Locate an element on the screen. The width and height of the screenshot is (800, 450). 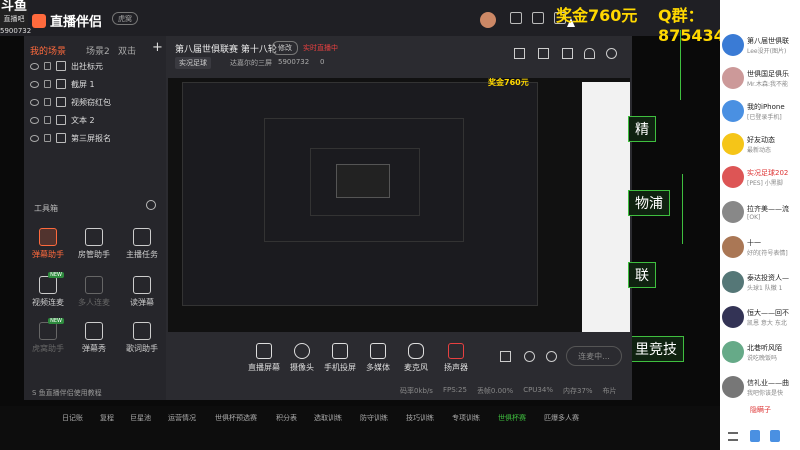
list-item: 北巷听风陌 说吃晚饭吗 is located at coordinates (761, 352).